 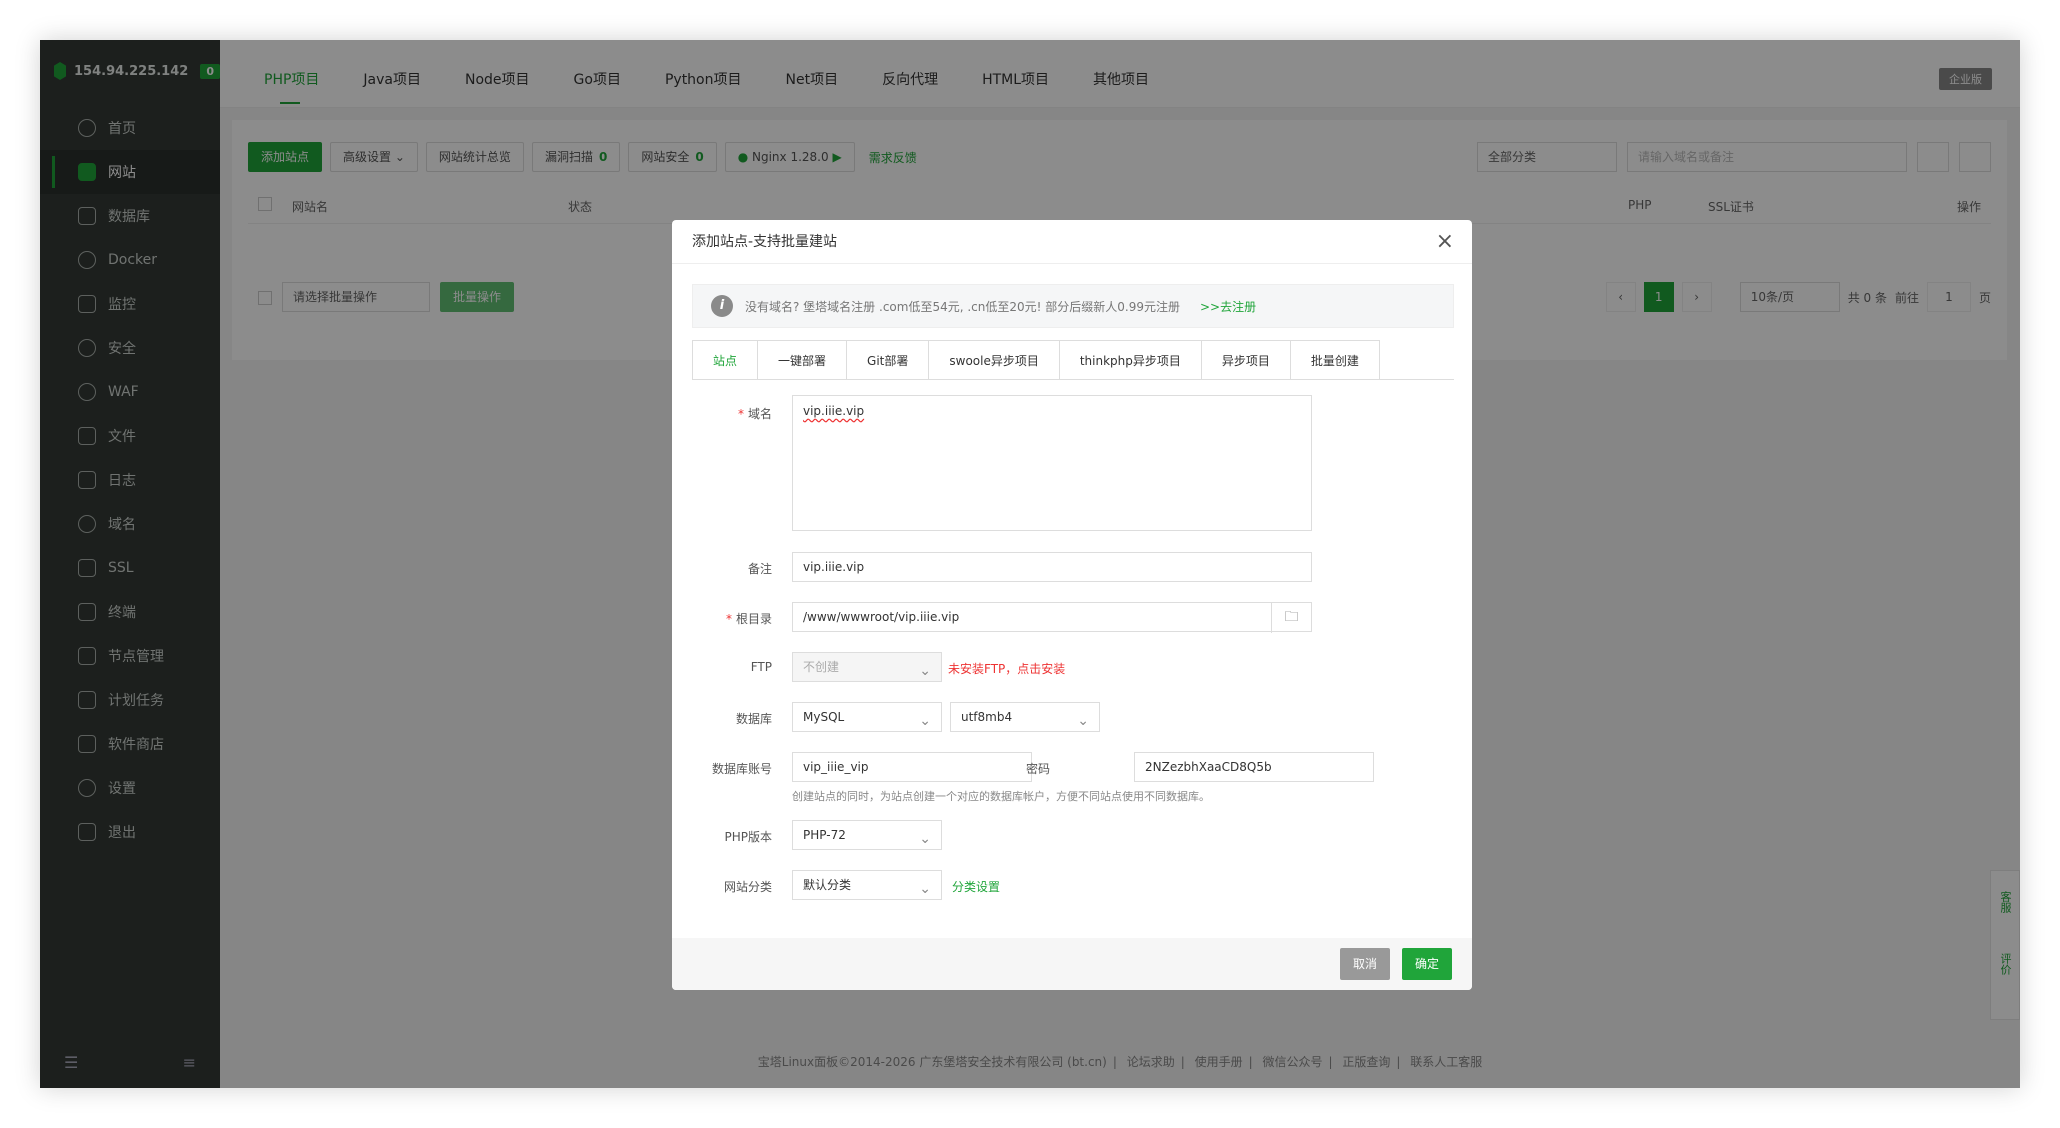 What do you see at coordinates (1052, 617) in the screenshot?
I see `root-input: /www/wwwroot/vip.iiie.vip 🗀` at bounding box center [1052, 617].